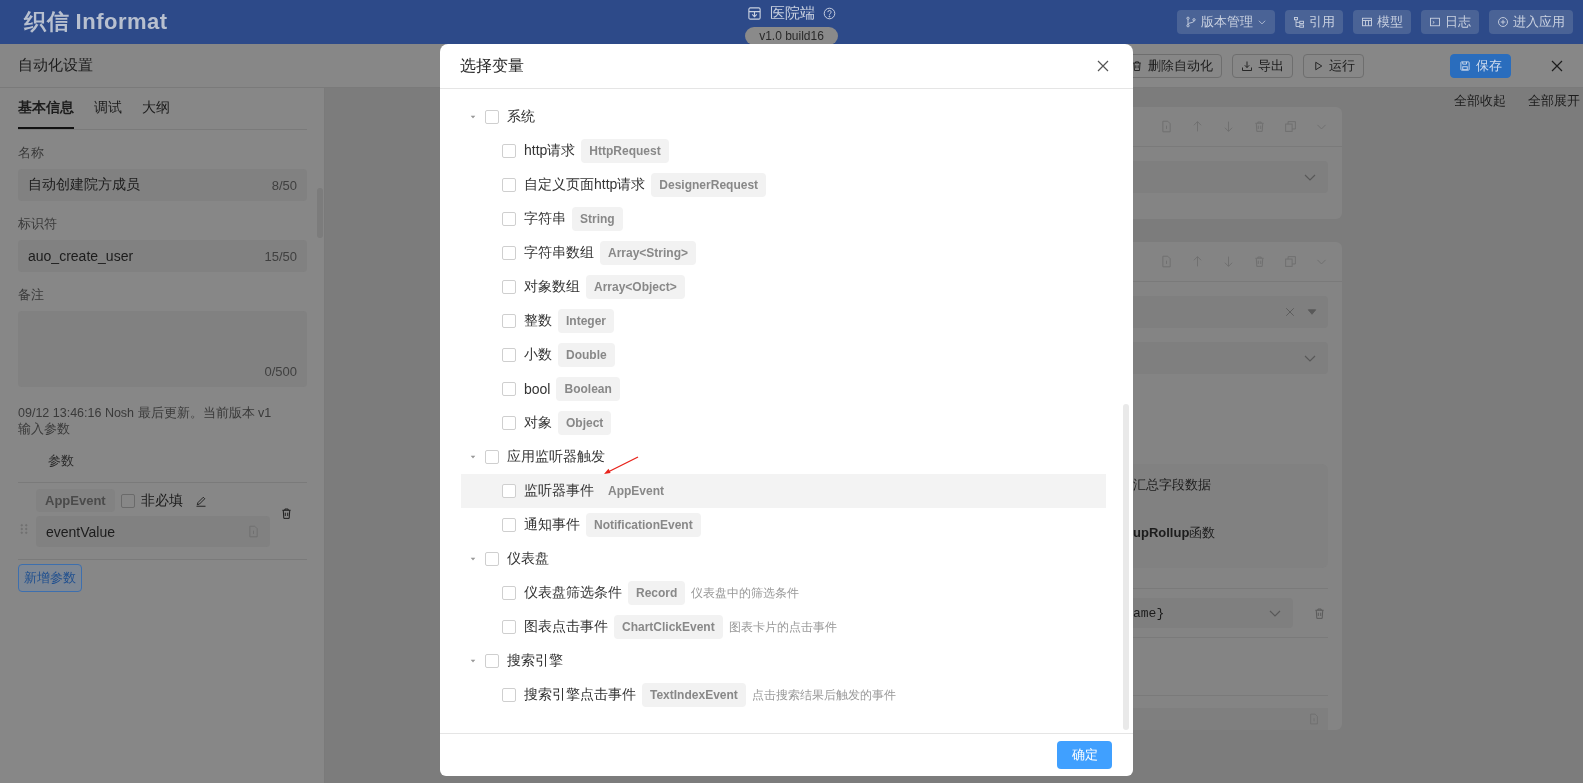  I want to click on expression-field: ame}, so click(1213, 613).